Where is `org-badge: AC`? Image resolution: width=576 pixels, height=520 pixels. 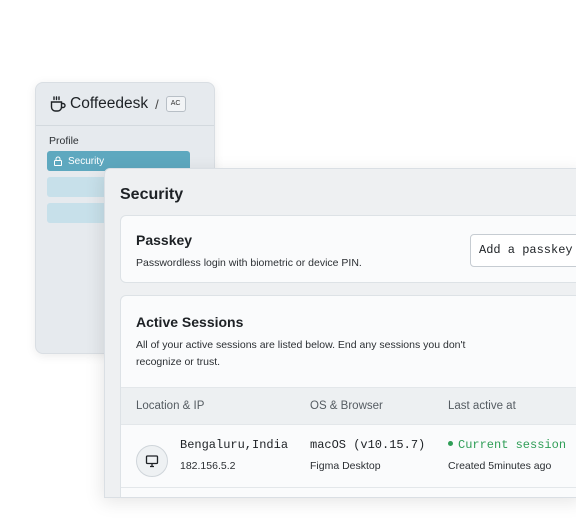
org-badge: AC is located at coordinates (175, 104).